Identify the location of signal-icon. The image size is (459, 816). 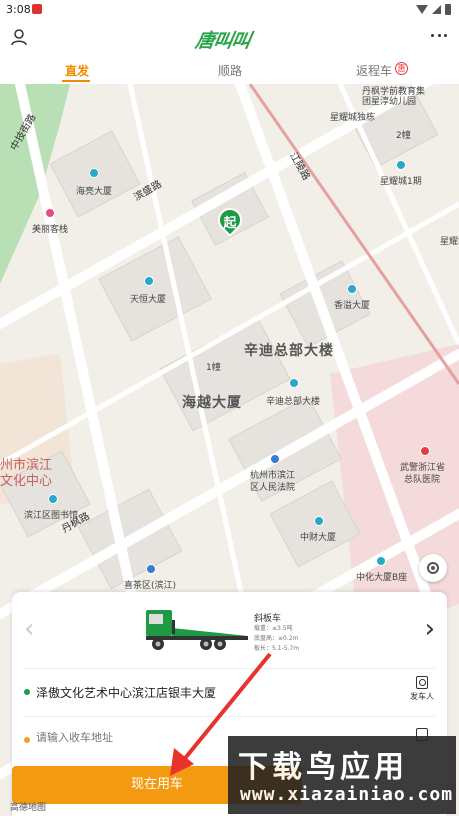
(436, 9).